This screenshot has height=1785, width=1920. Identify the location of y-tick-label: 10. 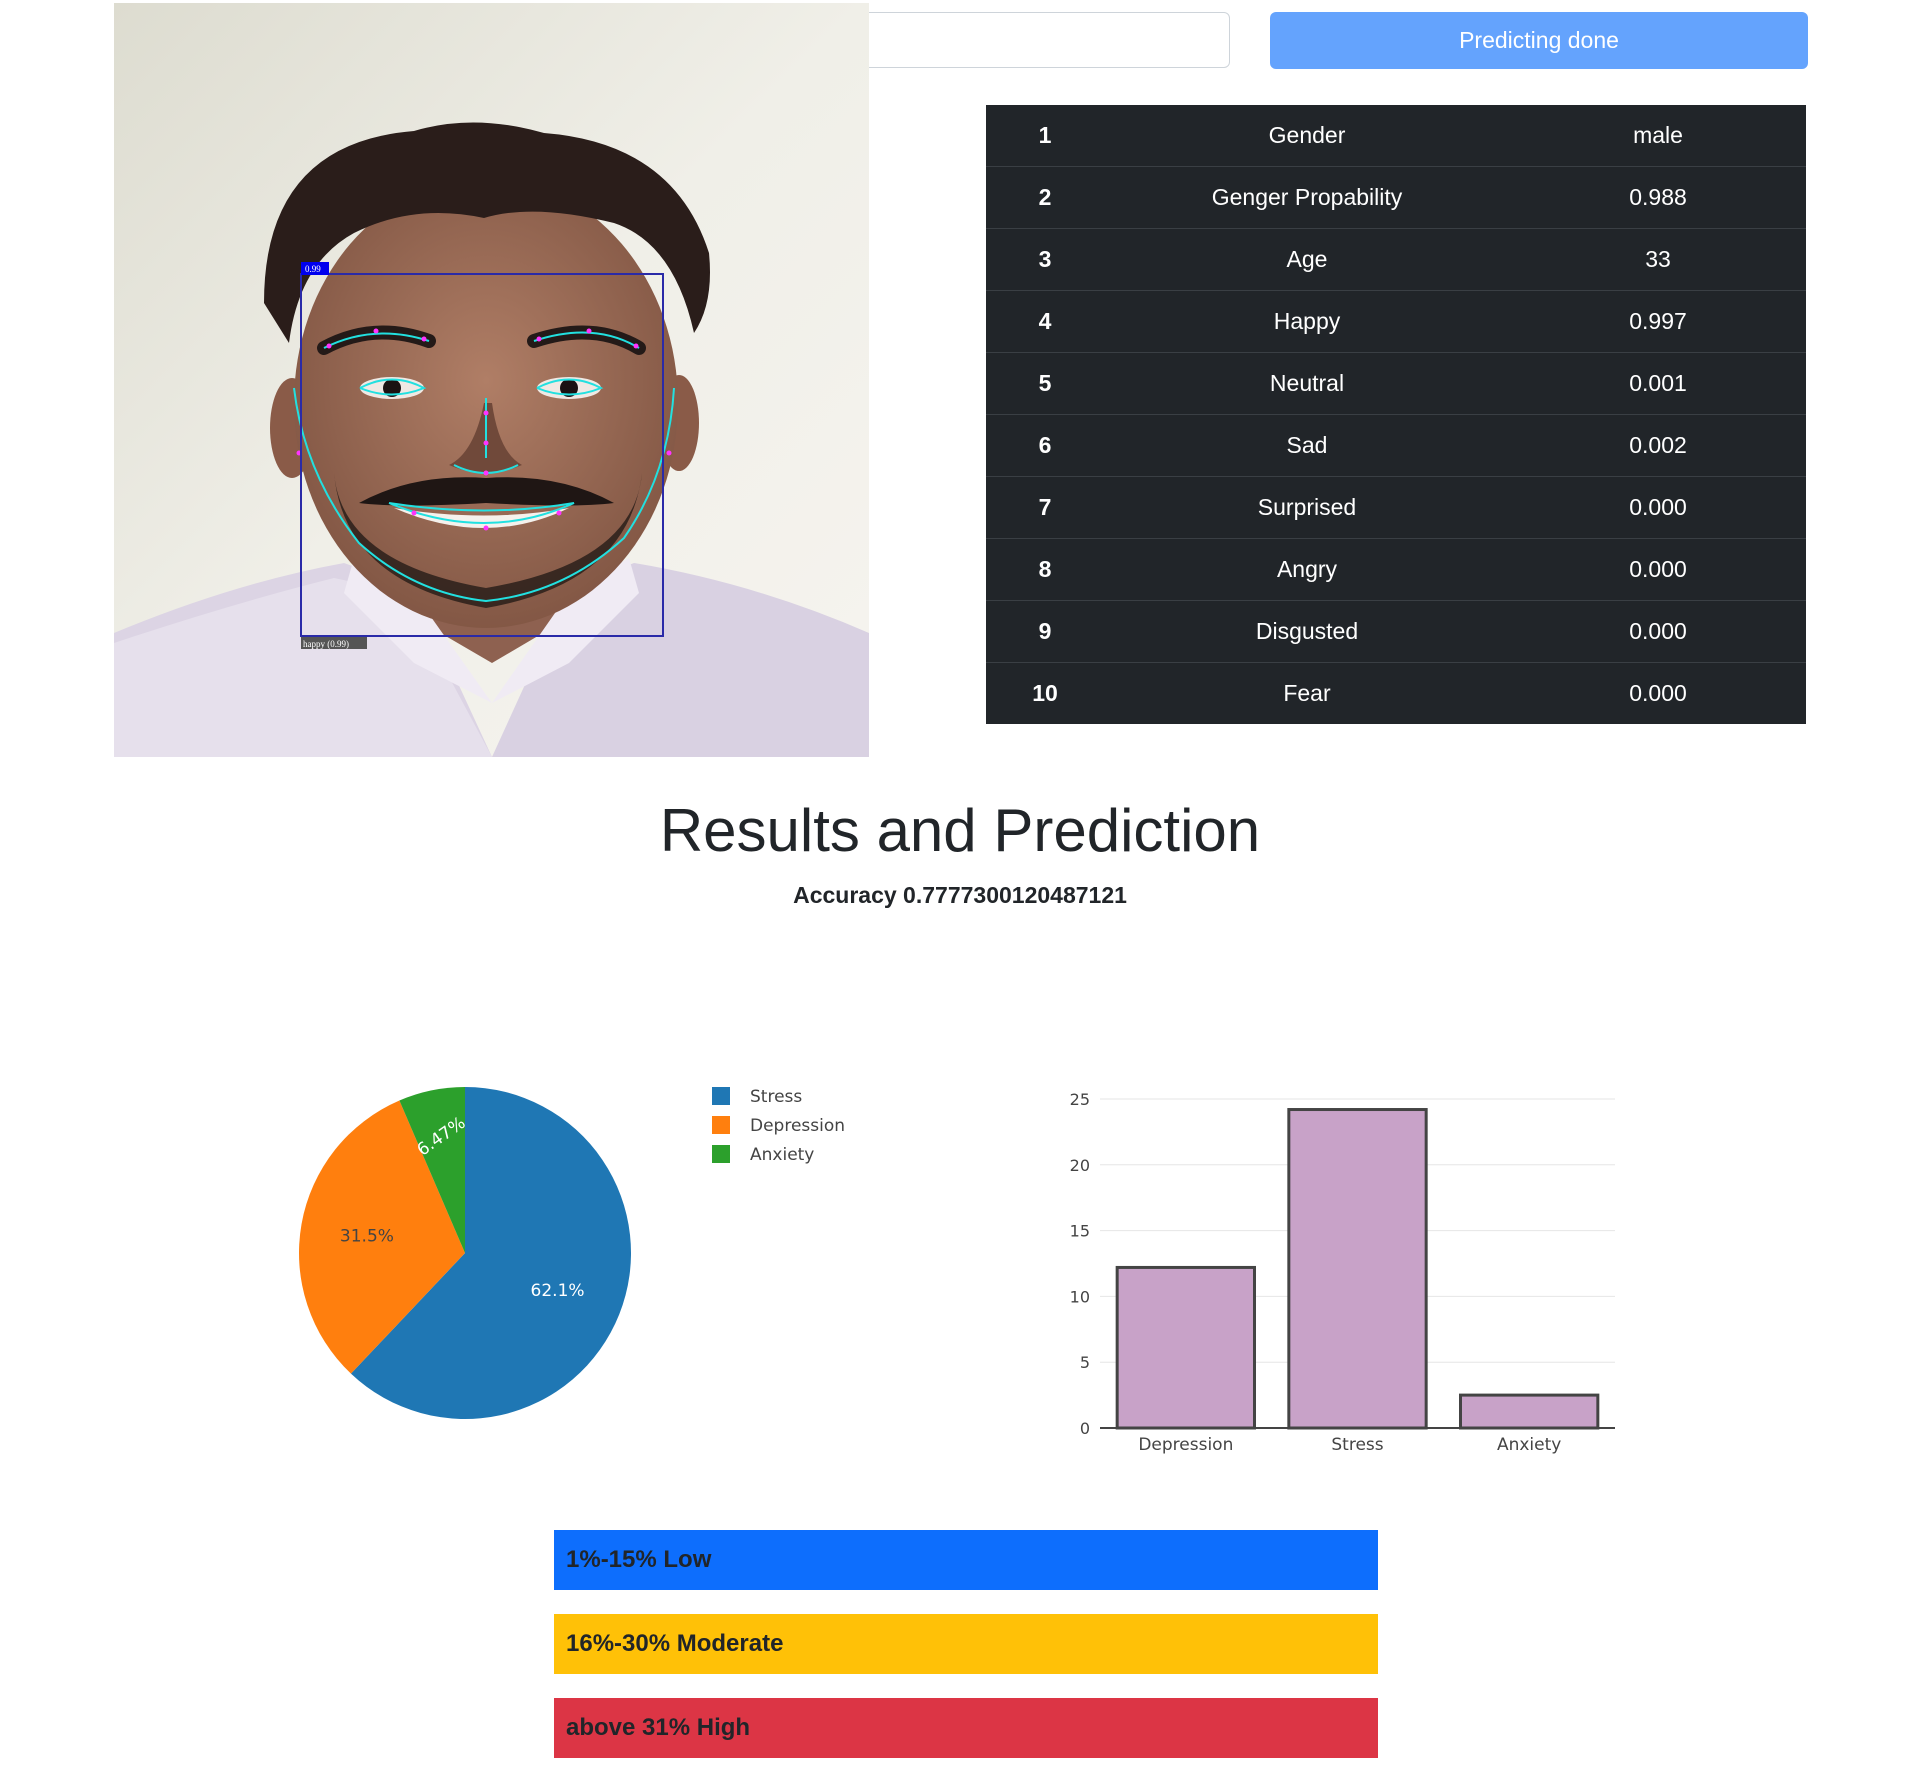
(1080, 1296).